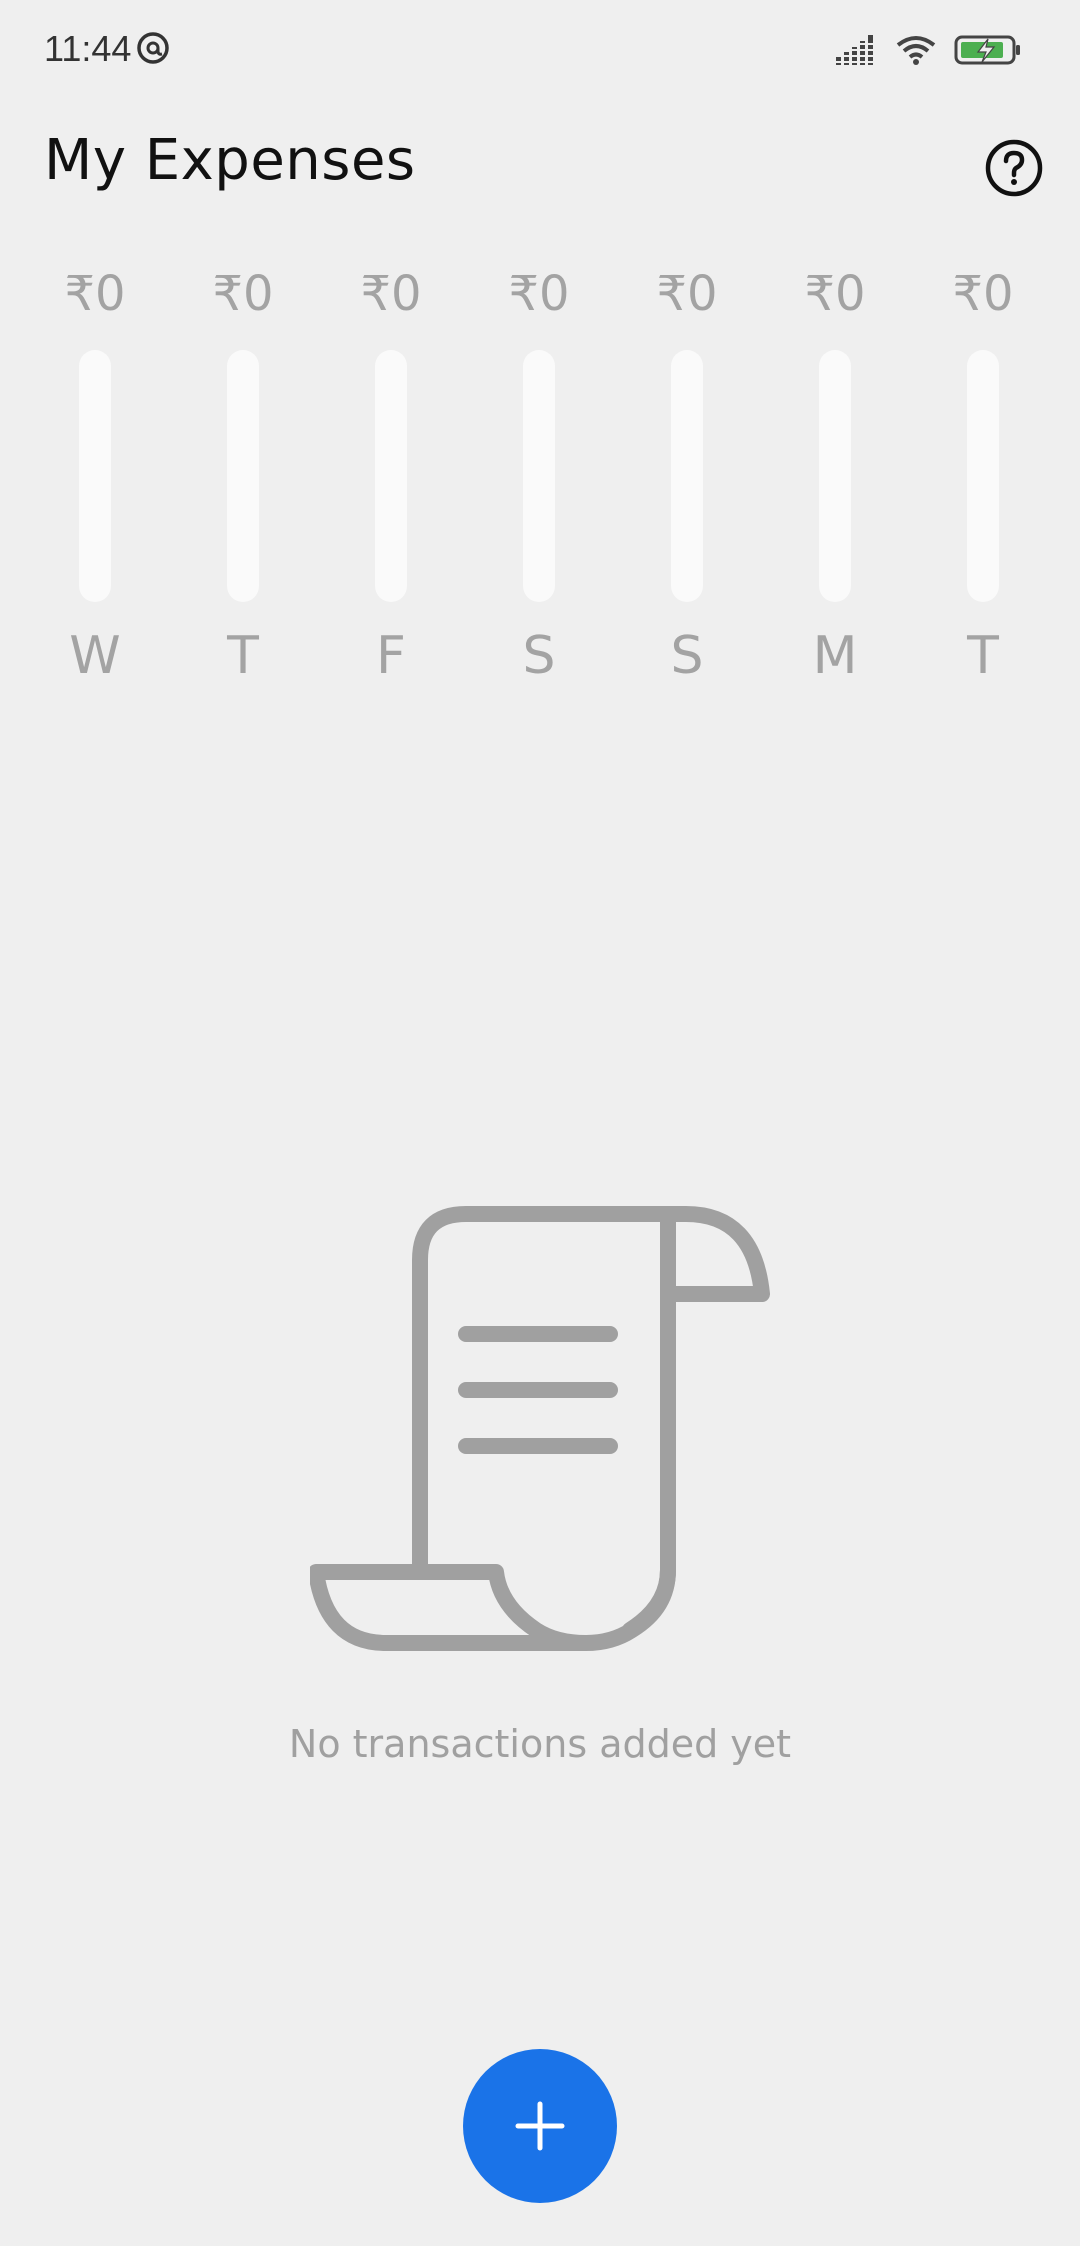  What do you see at coordinates (857, 50) in the screenshot?
I see `cellular-signal-icon` at bounding box center [857, 50].